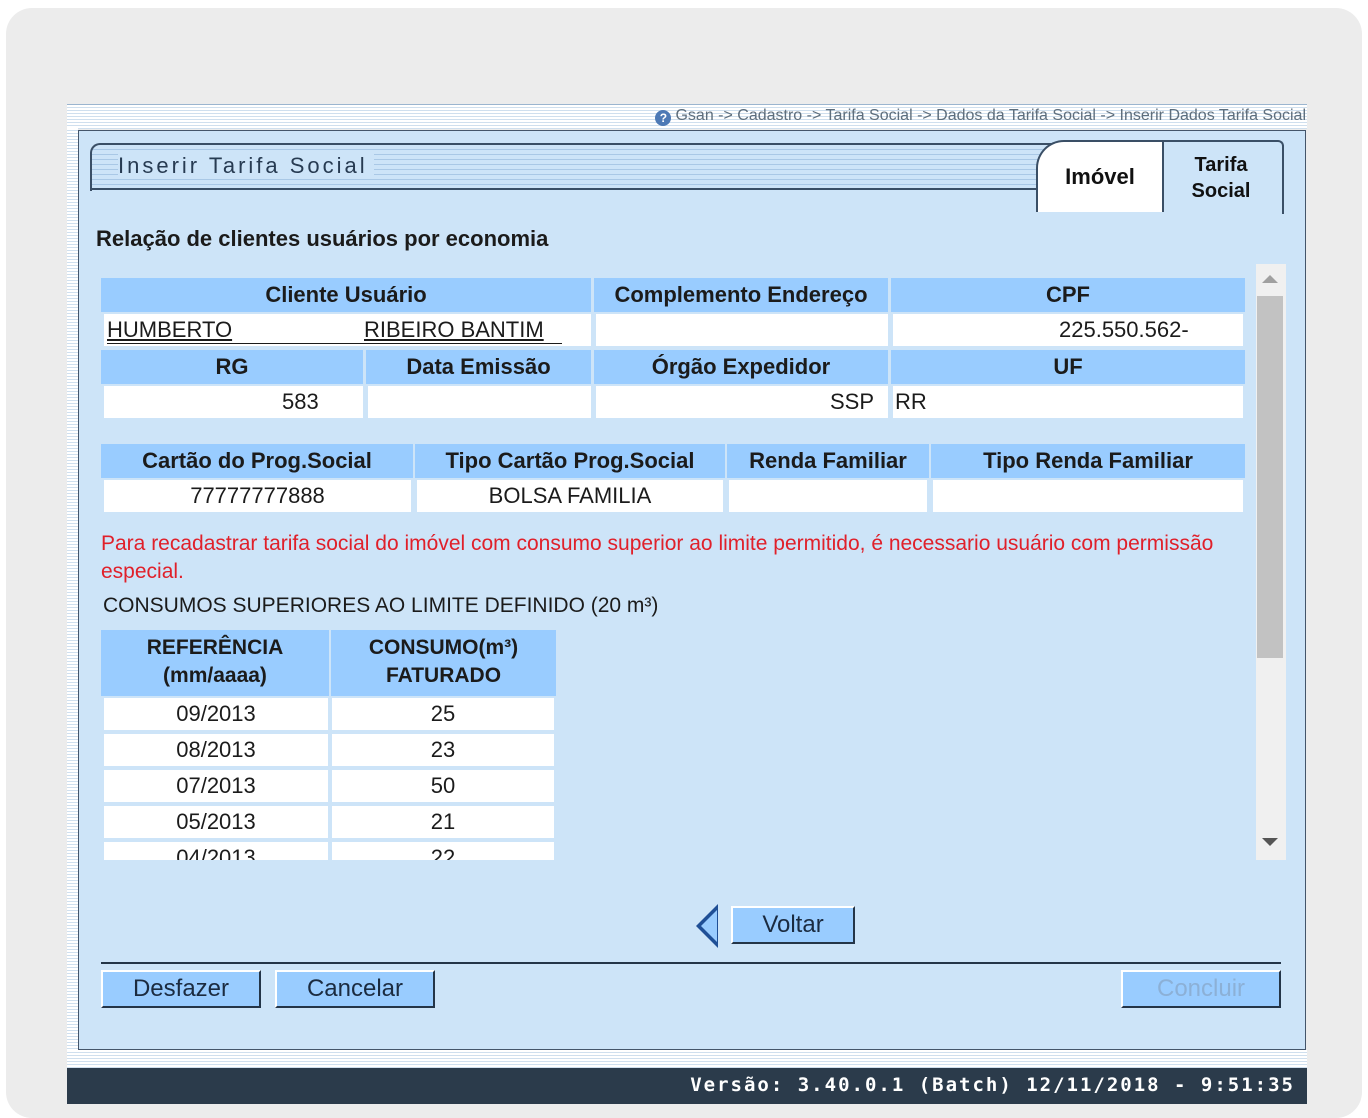 Image resolution: width=1368 pixels, height=1118 pixels. Describe the element at coordinates (443, 663) in the screenshot. I see `header-consumo: CONSUMO(m³) FATURADO` at that location.